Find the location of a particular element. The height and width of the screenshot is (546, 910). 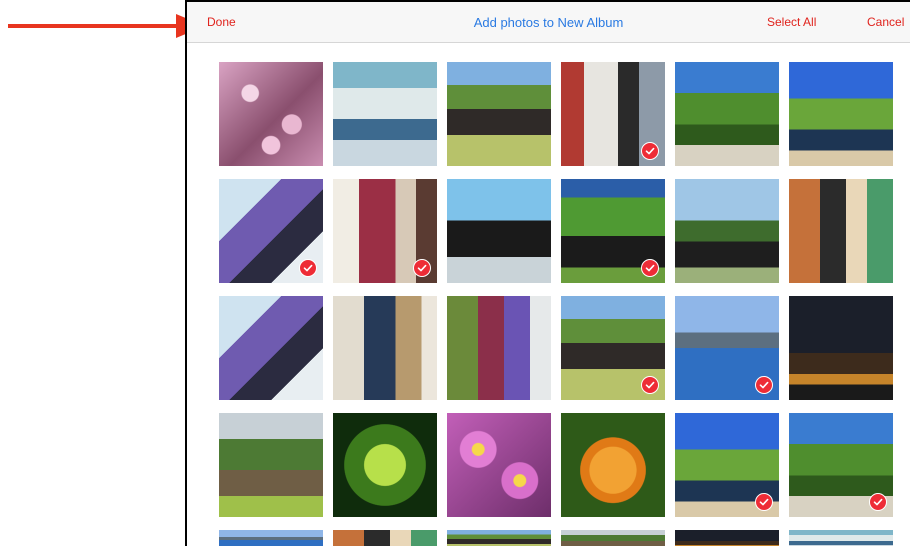

photo-dog-image is located at coordinates (841, 114).